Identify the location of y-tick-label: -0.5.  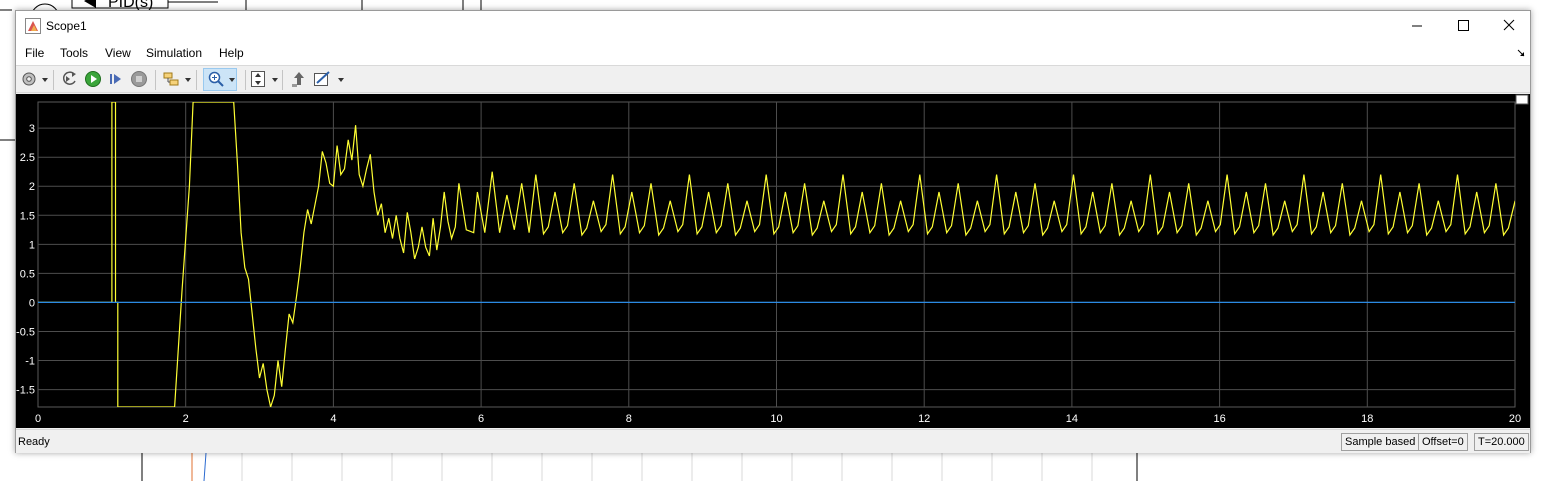
(25, 332).